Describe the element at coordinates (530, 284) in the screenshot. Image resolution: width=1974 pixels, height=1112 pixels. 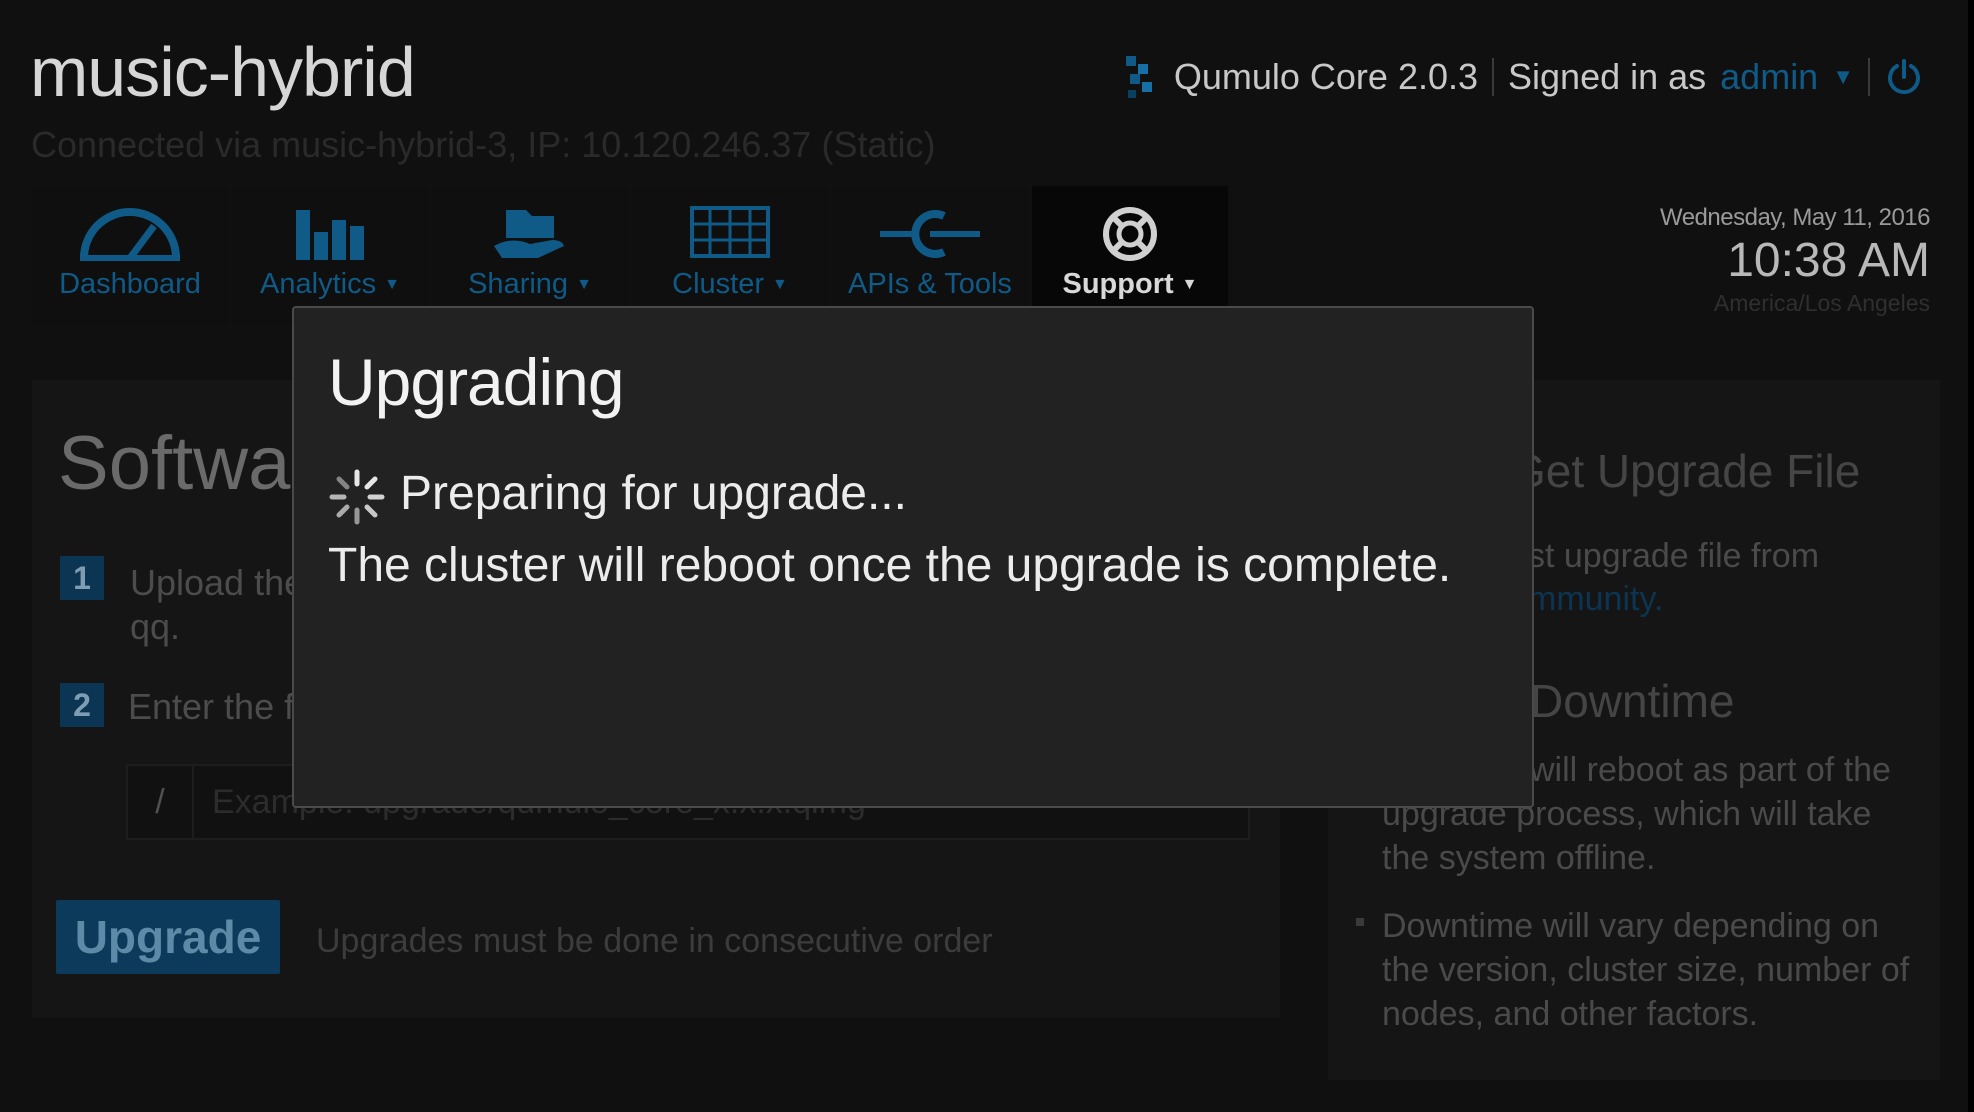
I see `nav-label: Sharing ▼` at that location.